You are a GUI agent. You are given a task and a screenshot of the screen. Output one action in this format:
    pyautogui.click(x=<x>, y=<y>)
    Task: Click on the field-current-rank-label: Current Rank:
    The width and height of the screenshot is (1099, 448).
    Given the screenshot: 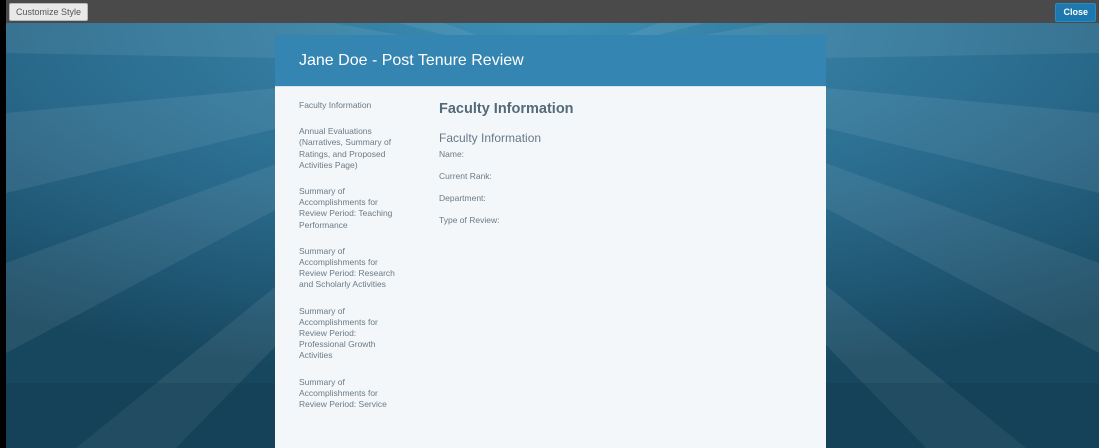 What is the action you would take?
    pyautogui.click(x=465, y=176)
    